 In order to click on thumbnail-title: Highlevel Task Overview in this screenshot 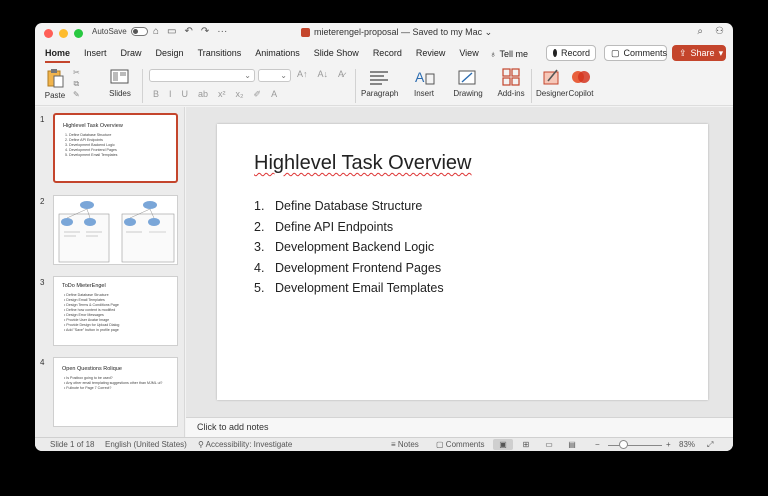, I will do `click(93, 126)`.